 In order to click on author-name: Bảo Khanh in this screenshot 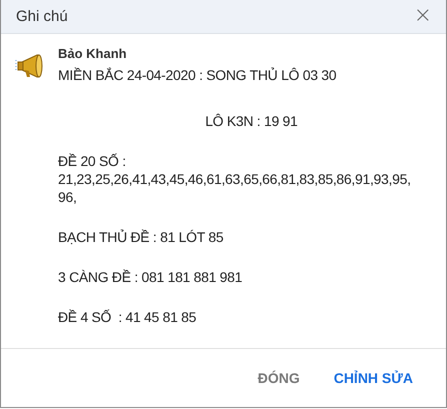, I will do `click(93, 53)`.